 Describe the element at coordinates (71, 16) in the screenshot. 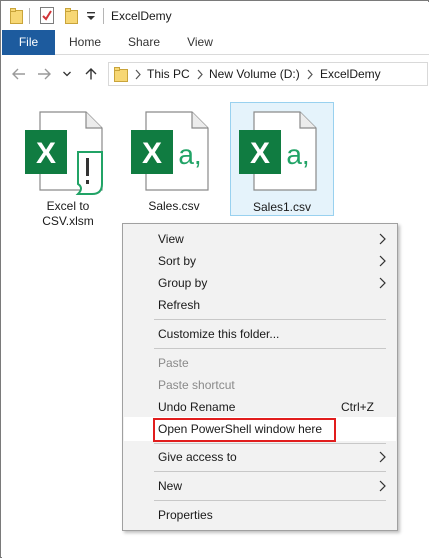

I see `new-folder-icon` at that location.